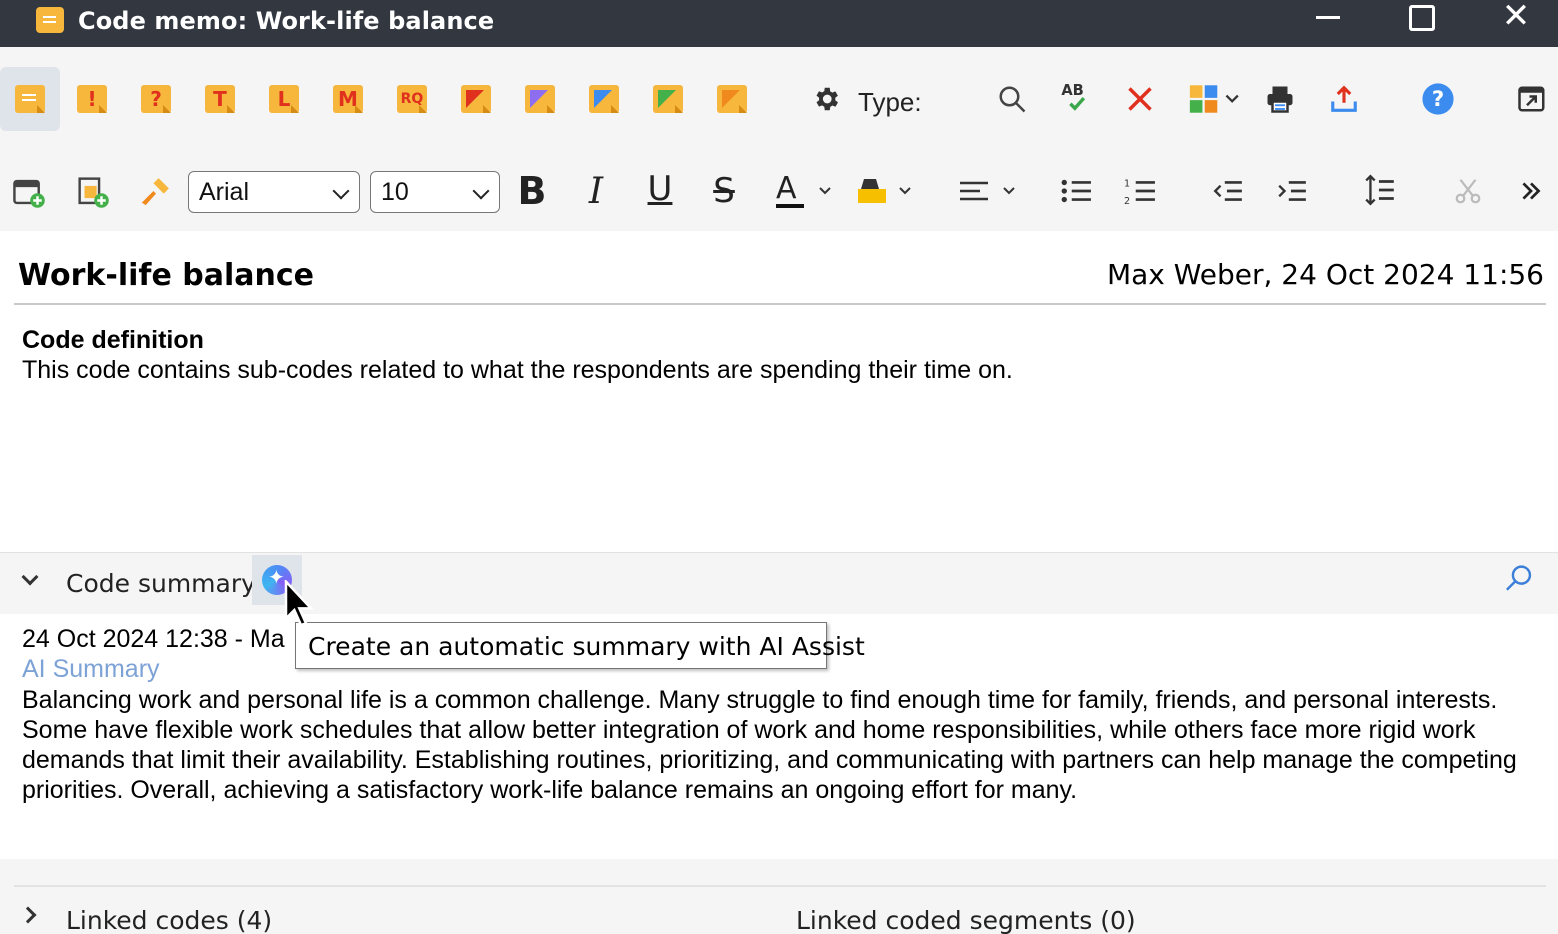 This screenshot has width=1558, height=934. I want to click on close-button: ✕, so click(1516, 18).